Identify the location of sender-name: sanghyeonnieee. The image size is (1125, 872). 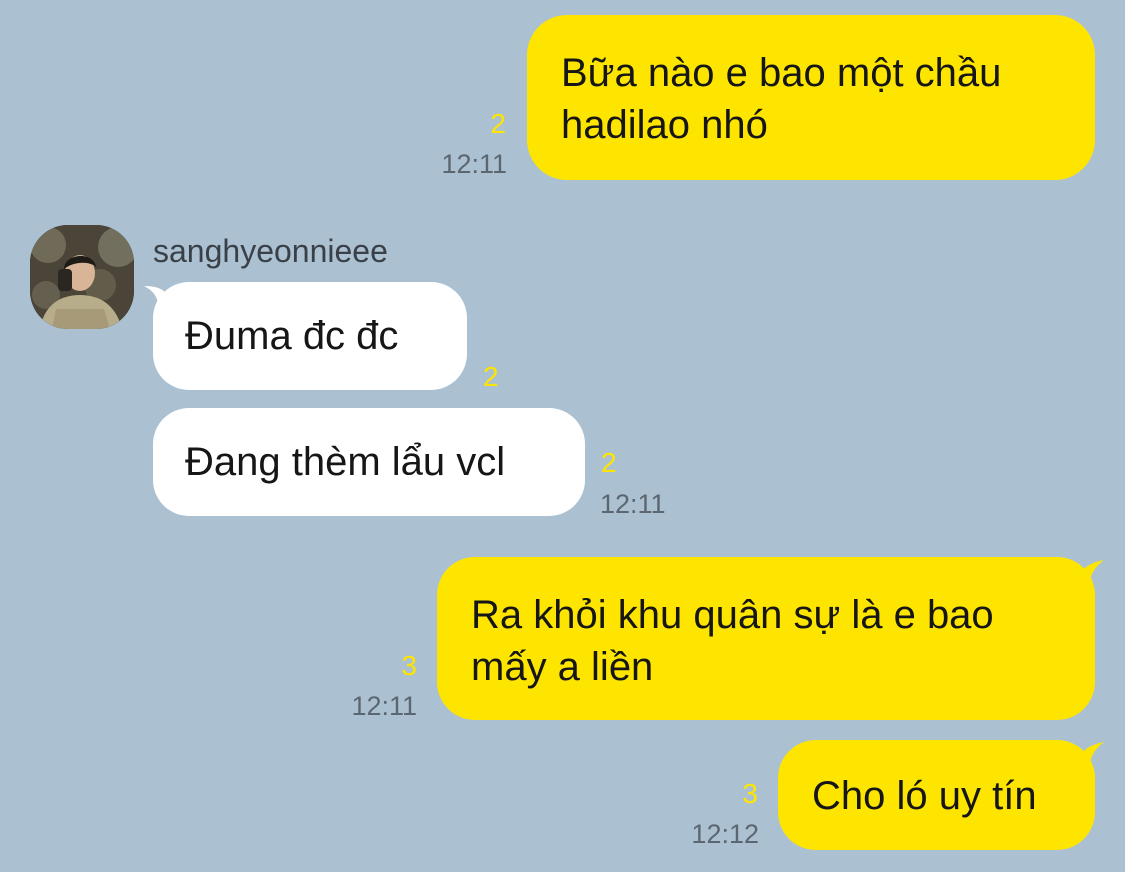
(270, 251).